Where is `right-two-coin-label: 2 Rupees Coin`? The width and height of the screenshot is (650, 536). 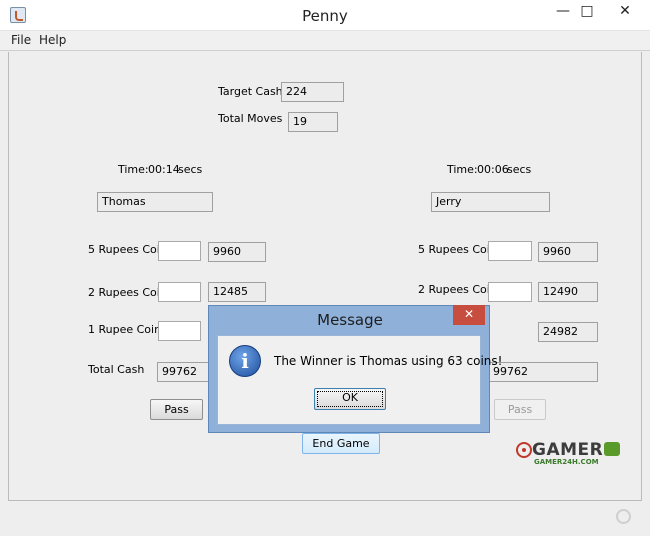 right-two-coin-label: 2 Rupees Coin is located at coordinates (457, 289).